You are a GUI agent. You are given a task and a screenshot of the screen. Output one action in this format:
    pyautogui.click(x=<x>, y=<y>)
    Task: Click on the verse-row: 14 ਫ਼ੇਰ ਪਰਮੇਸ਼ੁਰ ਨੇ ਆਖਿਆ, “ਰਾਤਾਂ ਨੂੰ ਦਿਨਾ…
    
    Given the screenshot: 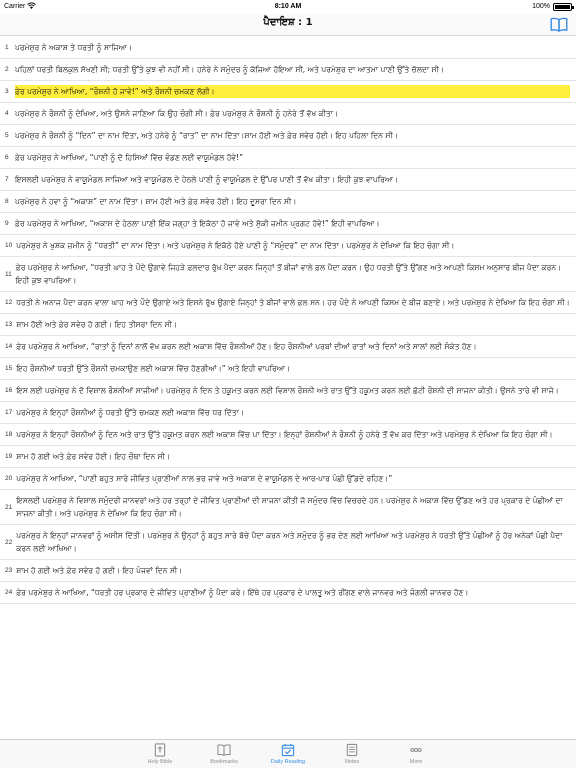 What is the action you would take?
    pyautogui.click(x=288, y=347)
    